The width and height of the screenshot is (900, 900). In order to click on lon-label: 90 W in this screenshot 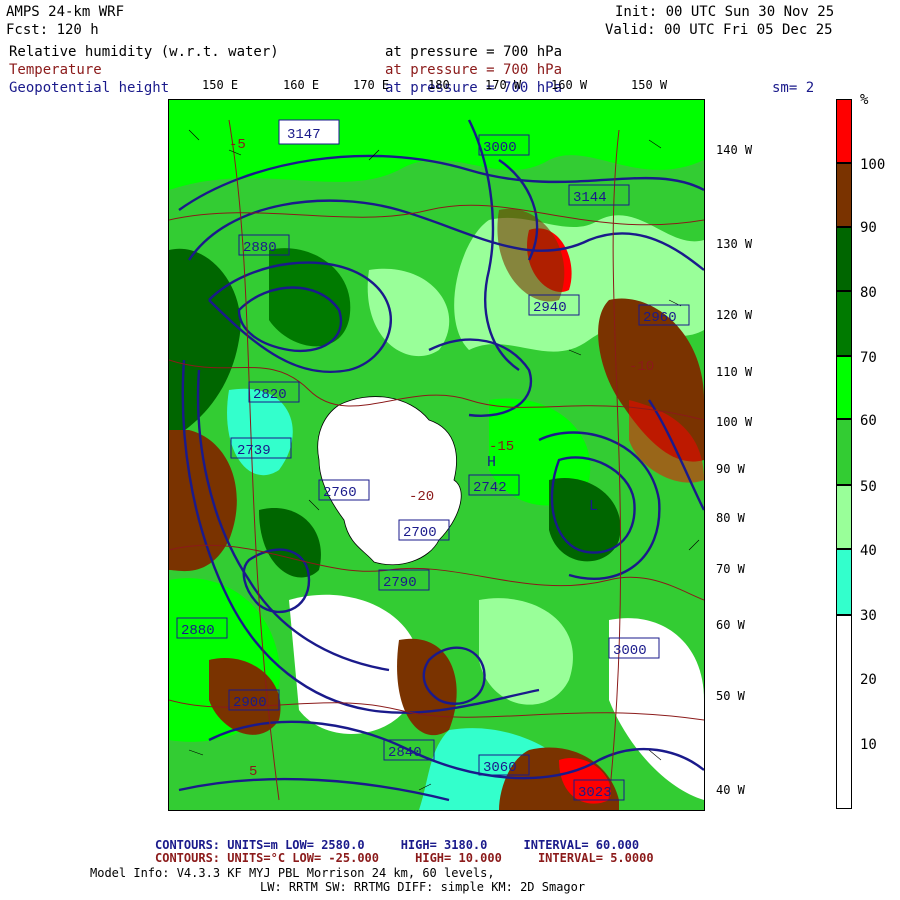, I will do `click(730, 469)`.